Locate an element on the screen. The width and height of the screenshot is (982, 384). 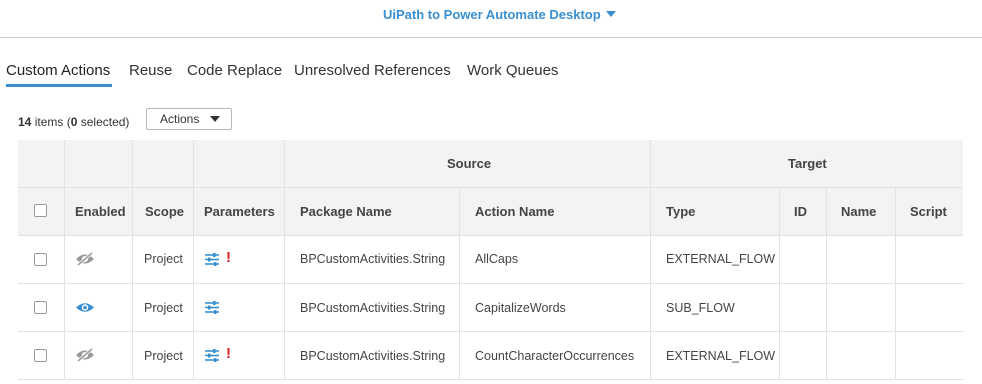
table-row-1-name is located at coordinates (861, 260).